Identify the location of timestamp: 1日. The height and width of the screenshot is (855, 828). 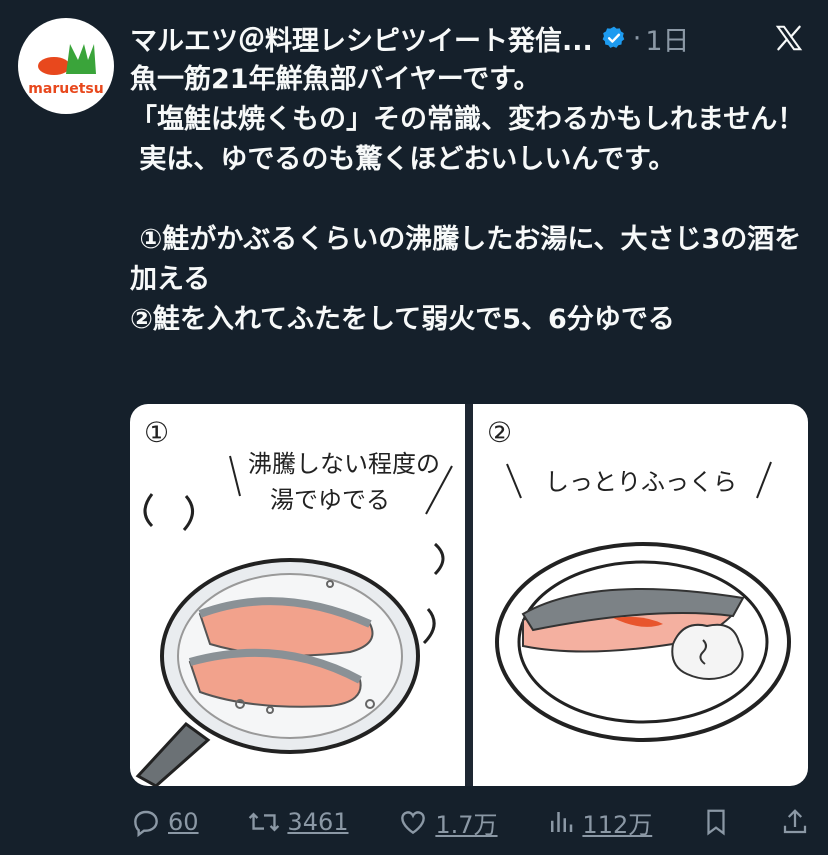
(667, 38).